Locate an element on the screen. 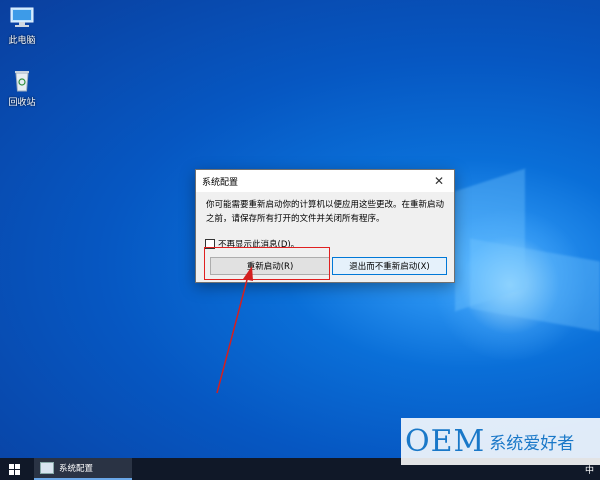 Image resolution: width=600 pixels, height=480 pixels. watermark-text: 系统爱好者 is located at coordinates (532, 444).